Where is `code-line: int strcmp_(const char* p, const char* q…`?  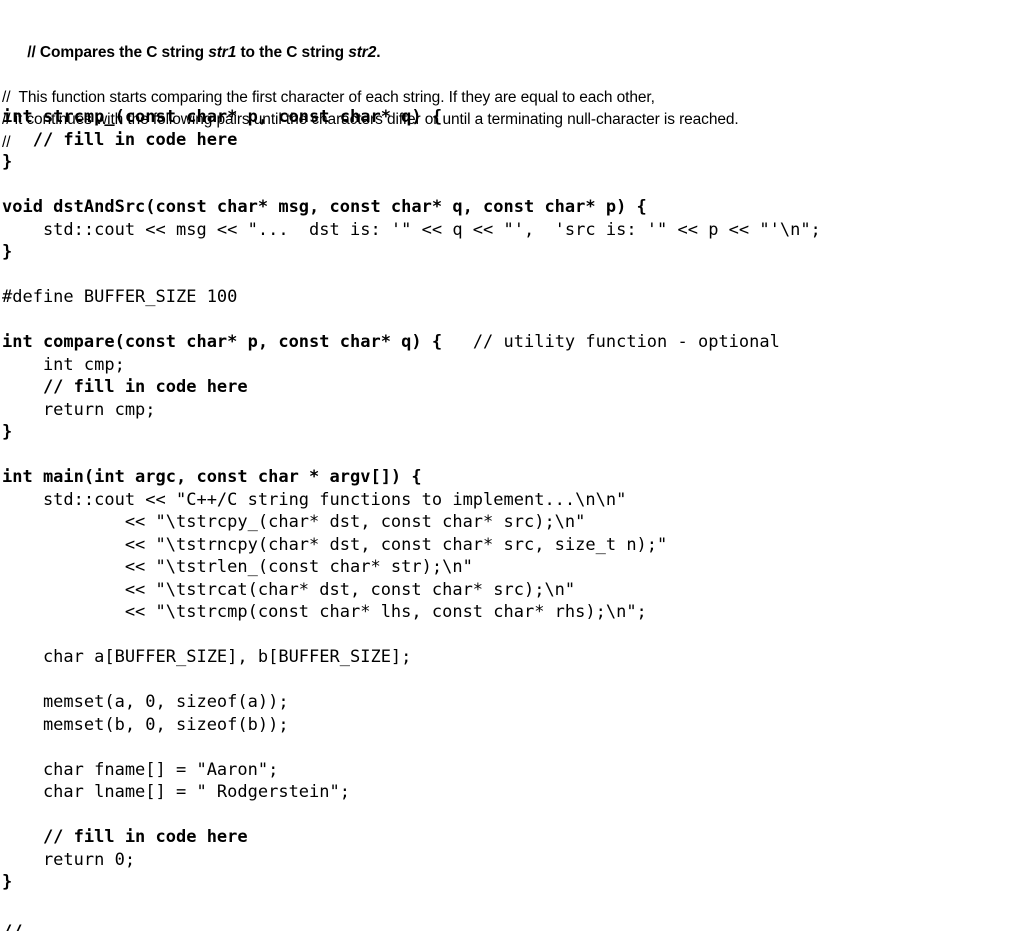
code-line: int strcmp_(const char* p, const char* q… is located at coordinates (222, 117).